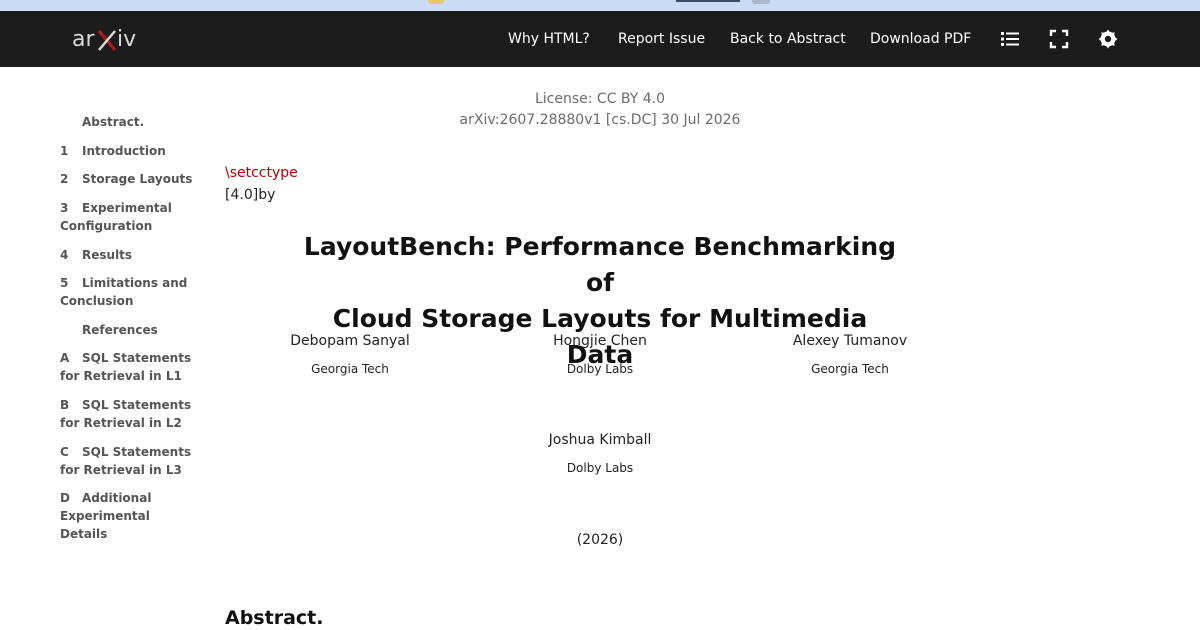 This screenshot has height=630, width=1200. What do you see at coordinates (600, 540) in the screenshot?
I see `publication-year: (2026)` at bounding box center [600, 540].